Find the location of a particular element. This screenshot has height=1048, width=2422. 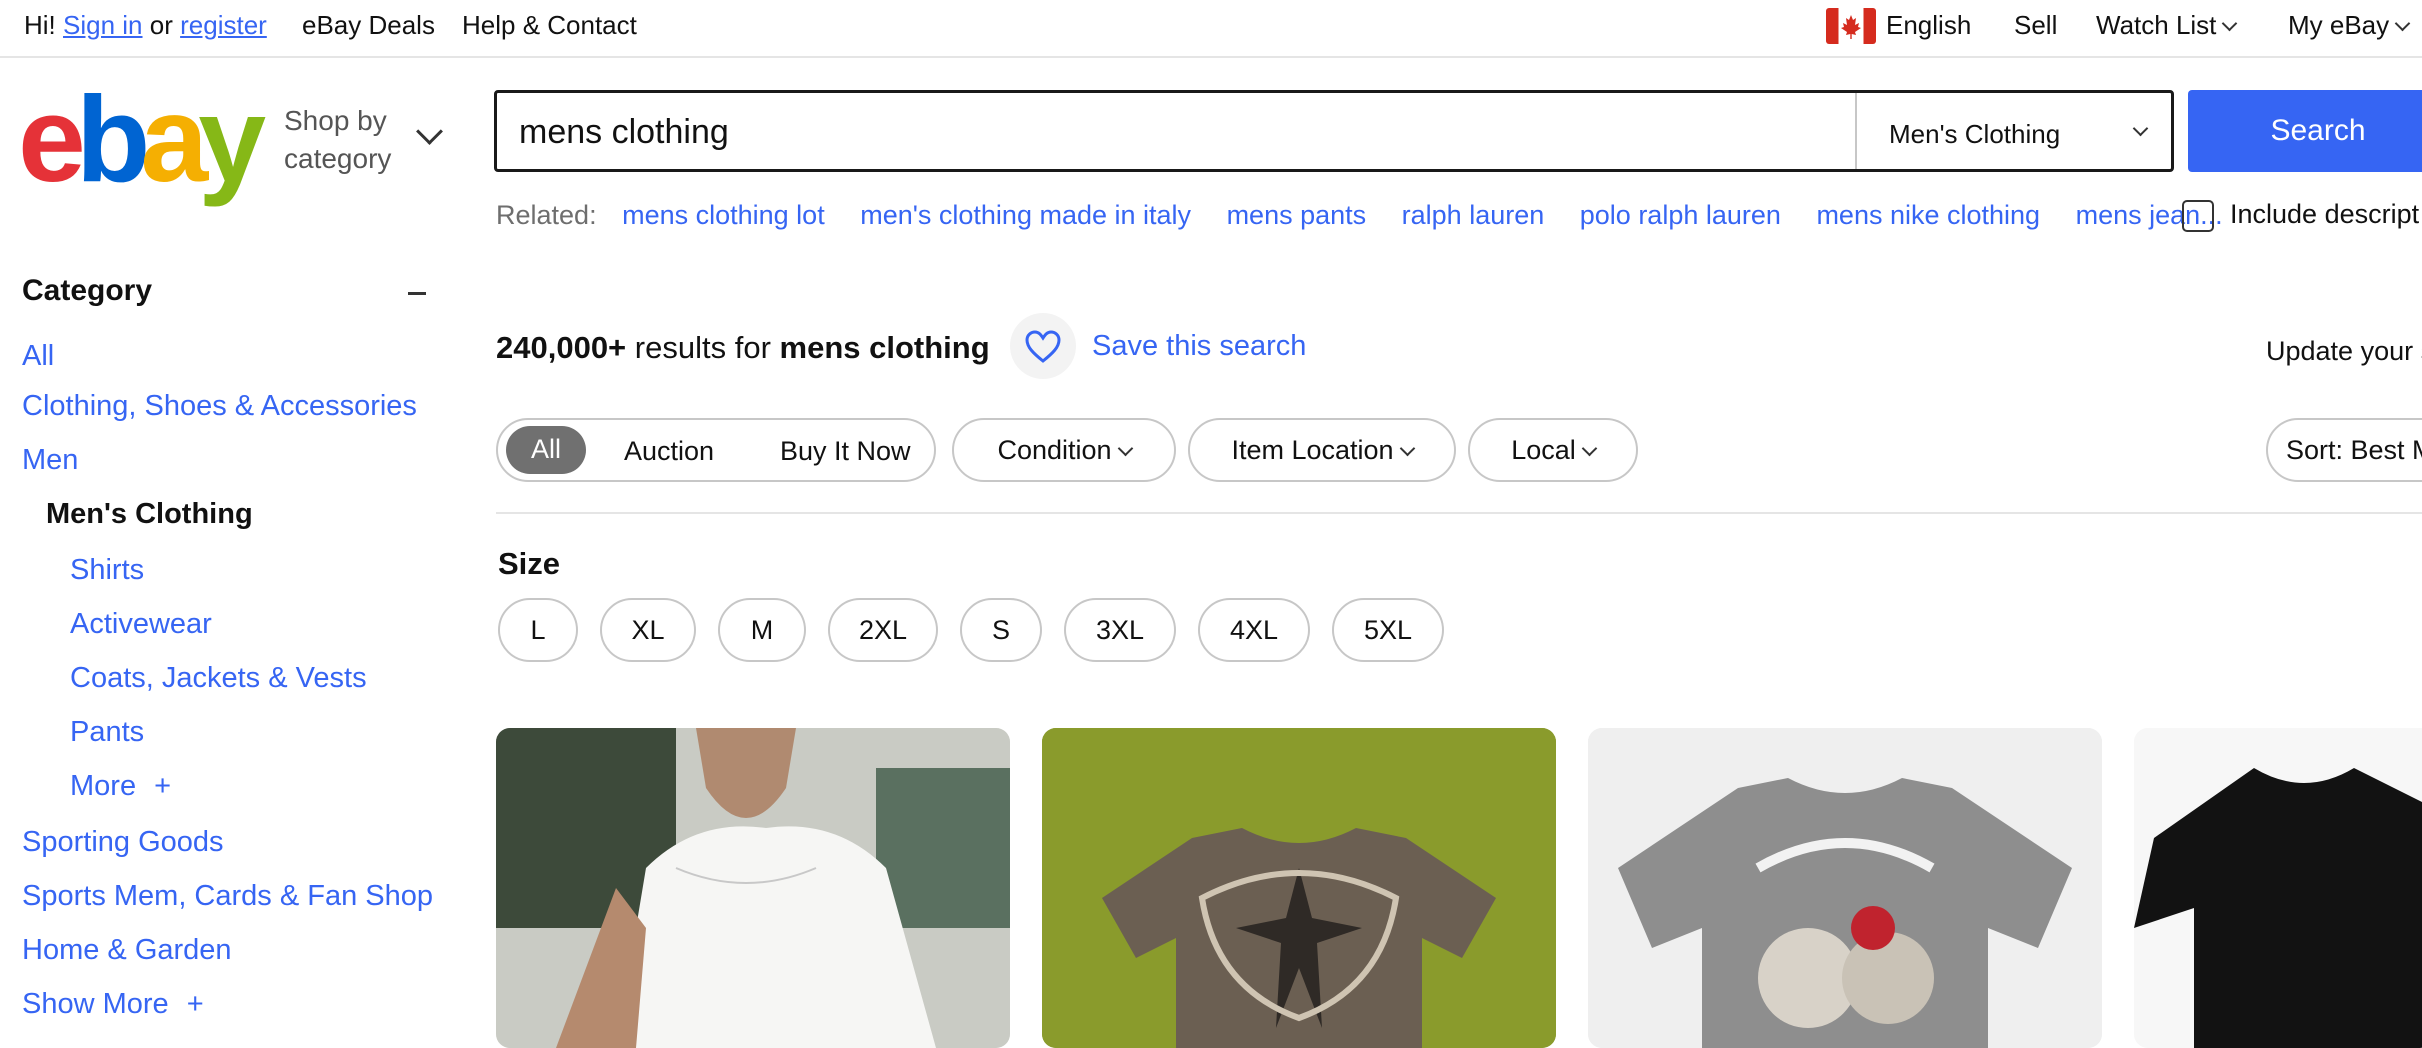

save-this-search-link: Save this search is located at coordinates (1199, 346).